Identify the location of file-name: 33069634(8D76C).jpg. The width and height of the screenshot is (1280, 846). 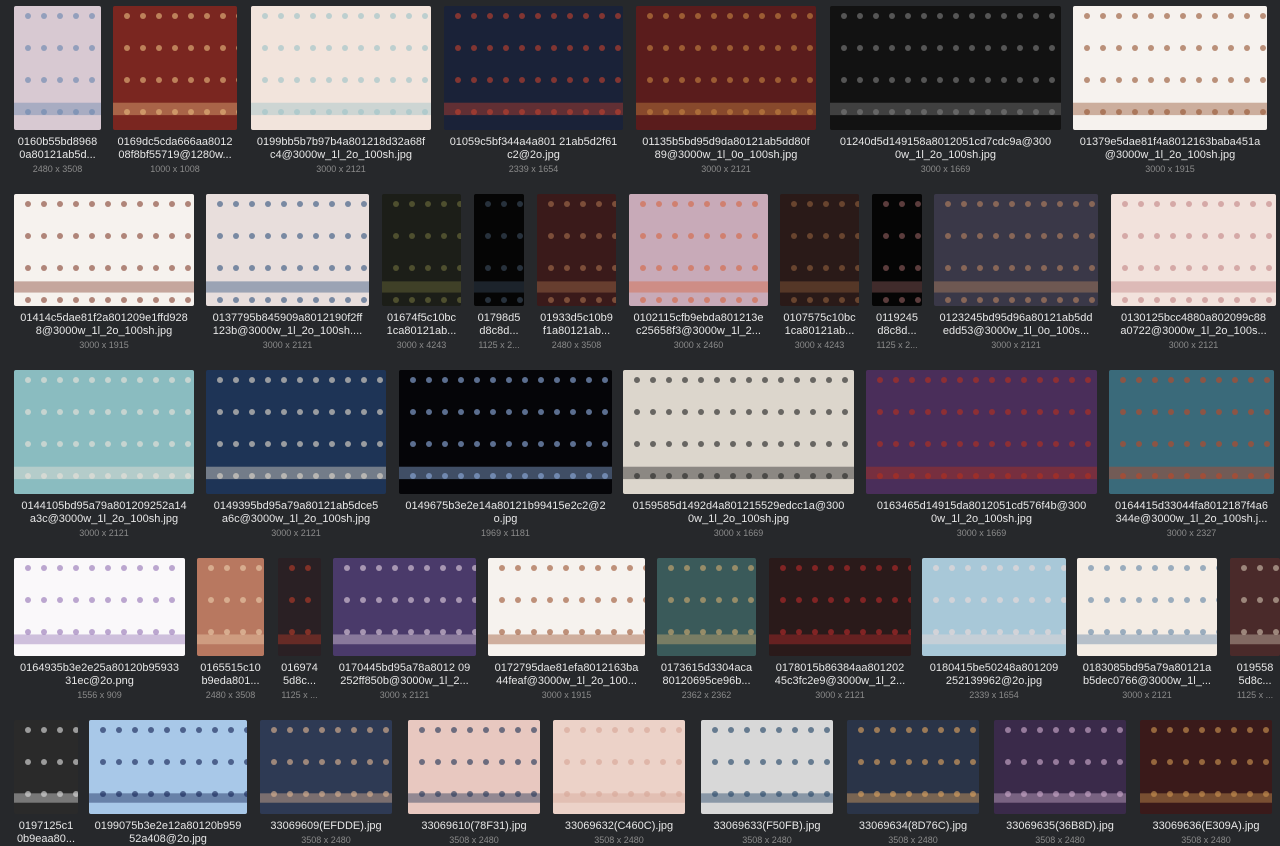
(913, 826).